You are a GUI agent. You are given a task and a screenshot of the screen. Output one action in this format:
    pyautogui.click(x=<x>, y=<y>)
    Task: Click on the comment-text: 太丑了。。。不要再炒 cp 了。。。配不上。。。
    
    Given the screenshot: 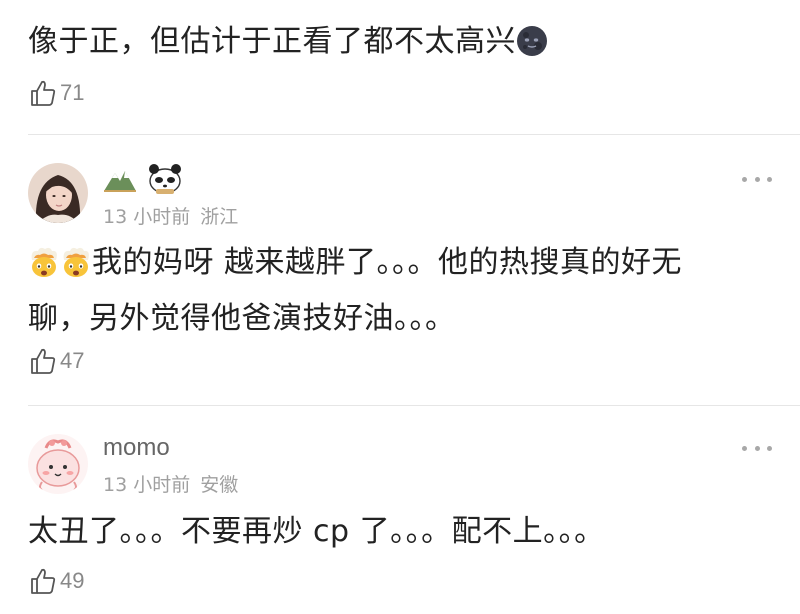 What is the action you would take?
    pyautogui.click(x=393, y=532)
    